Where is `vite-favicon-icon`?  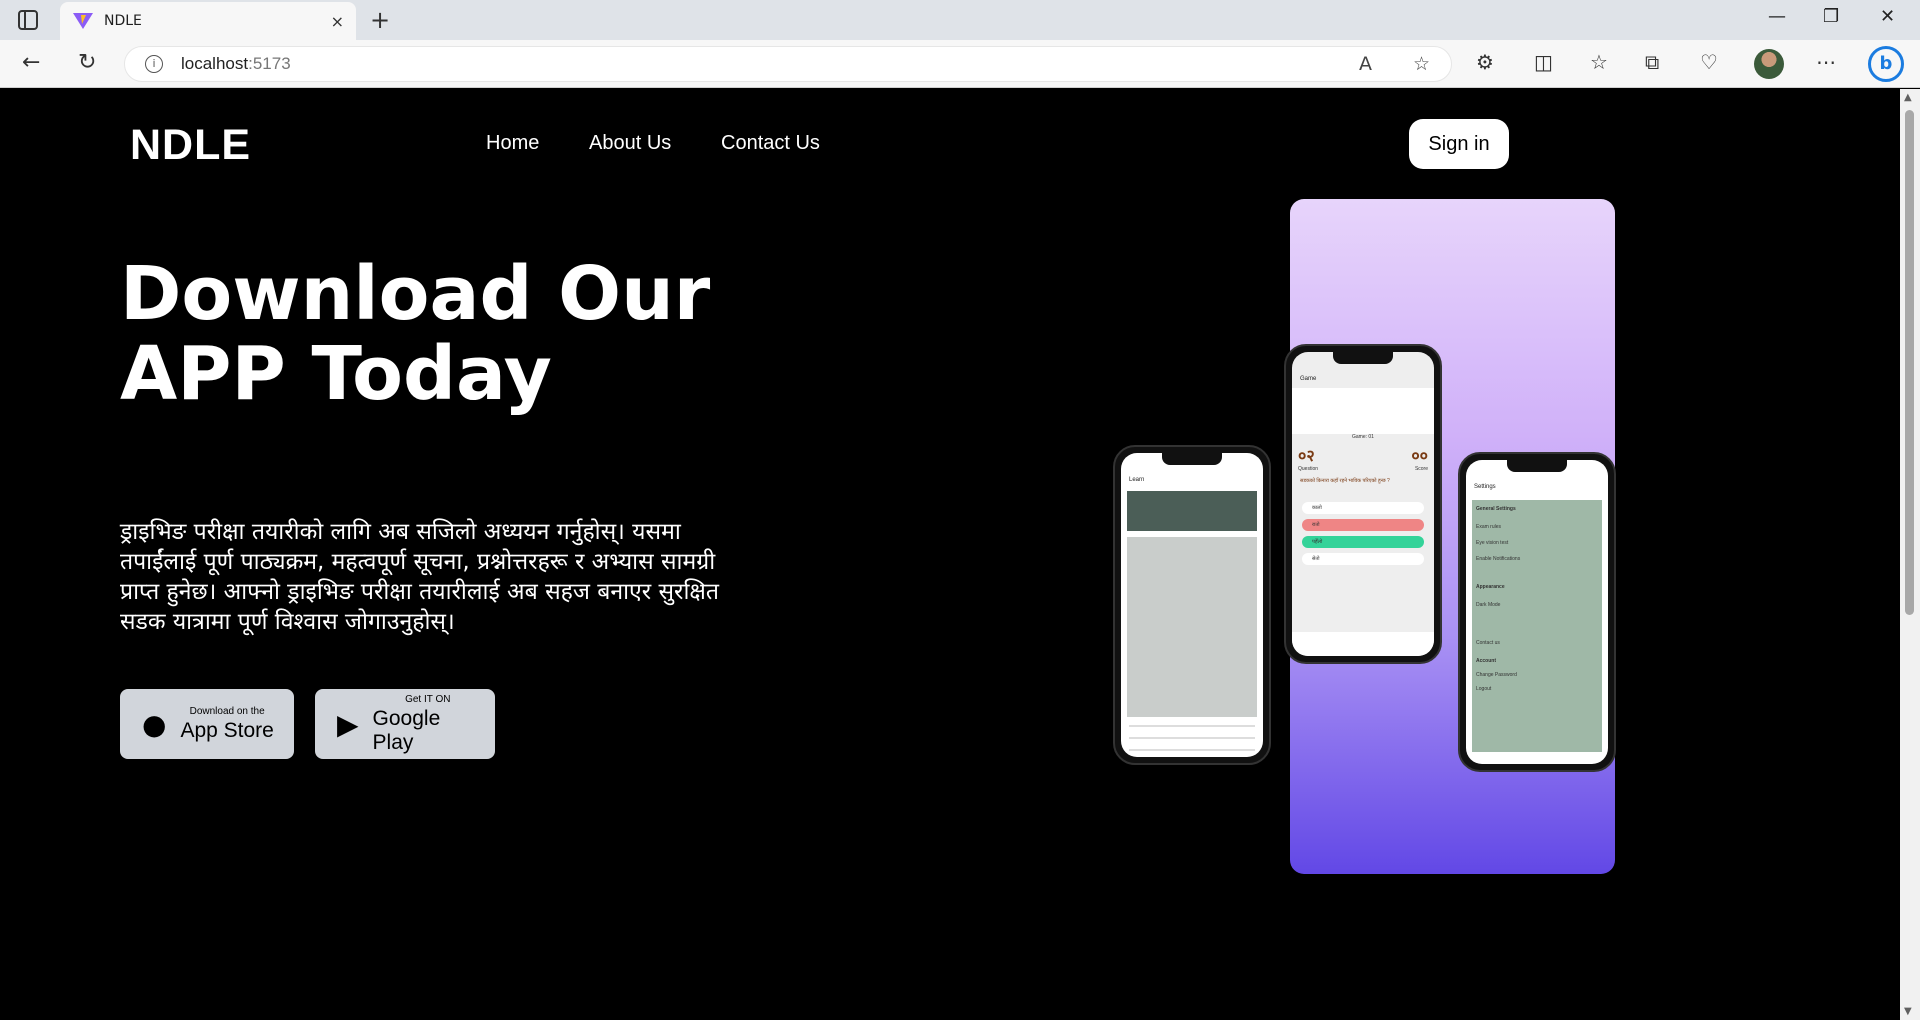 vite-favicon-icon is located at coordinates (83, 21).